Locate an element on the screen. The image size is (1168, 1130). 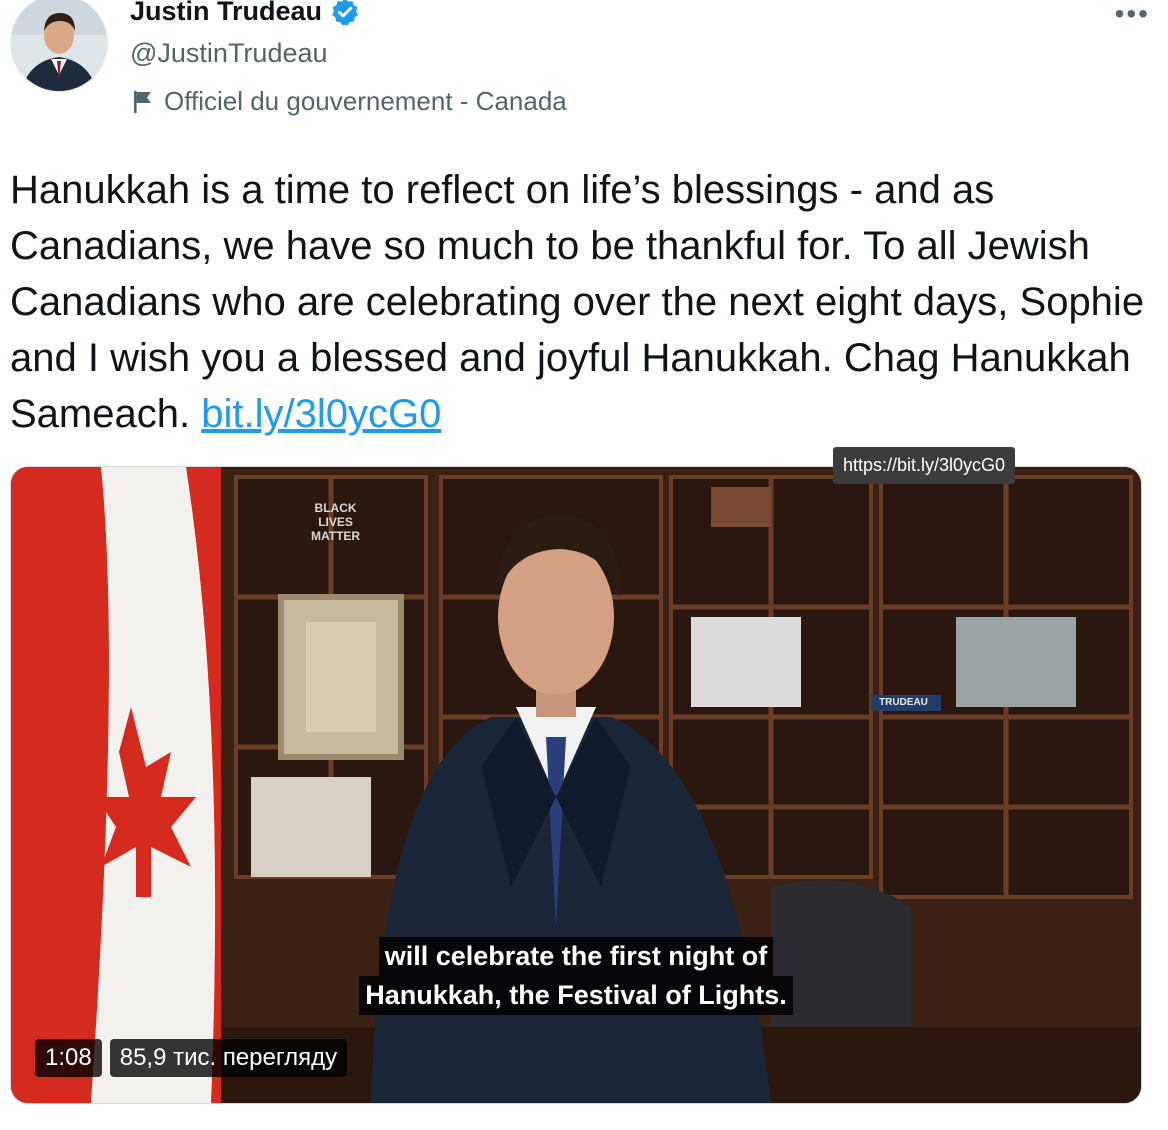
author-avatar is located at coordinates (59, 46).